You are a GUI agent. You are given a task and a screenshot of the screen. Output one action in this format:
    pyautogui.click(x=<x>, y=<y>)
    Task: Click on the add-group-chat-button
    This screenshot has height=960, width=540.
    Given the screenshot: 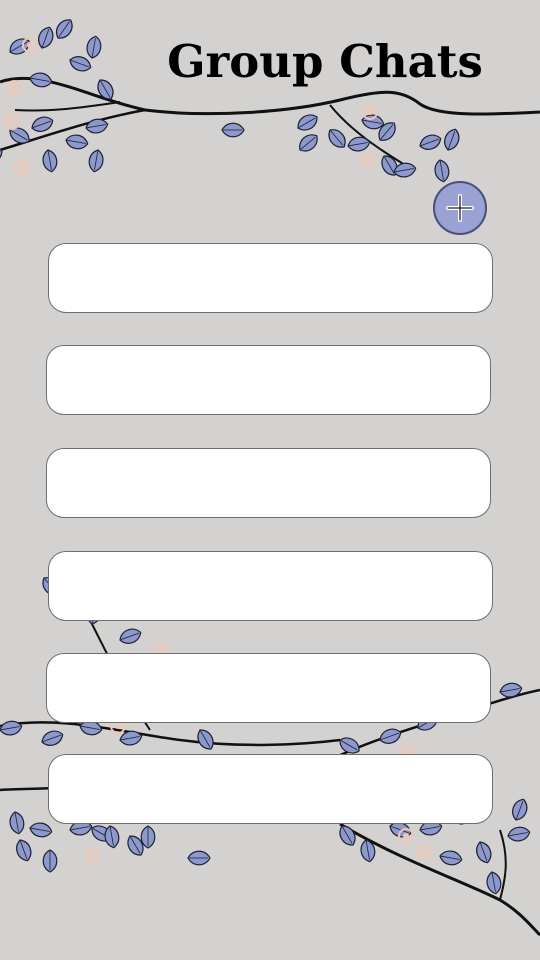 What is the action you would take?
    pyautogui.click(x=460, y=208)
    